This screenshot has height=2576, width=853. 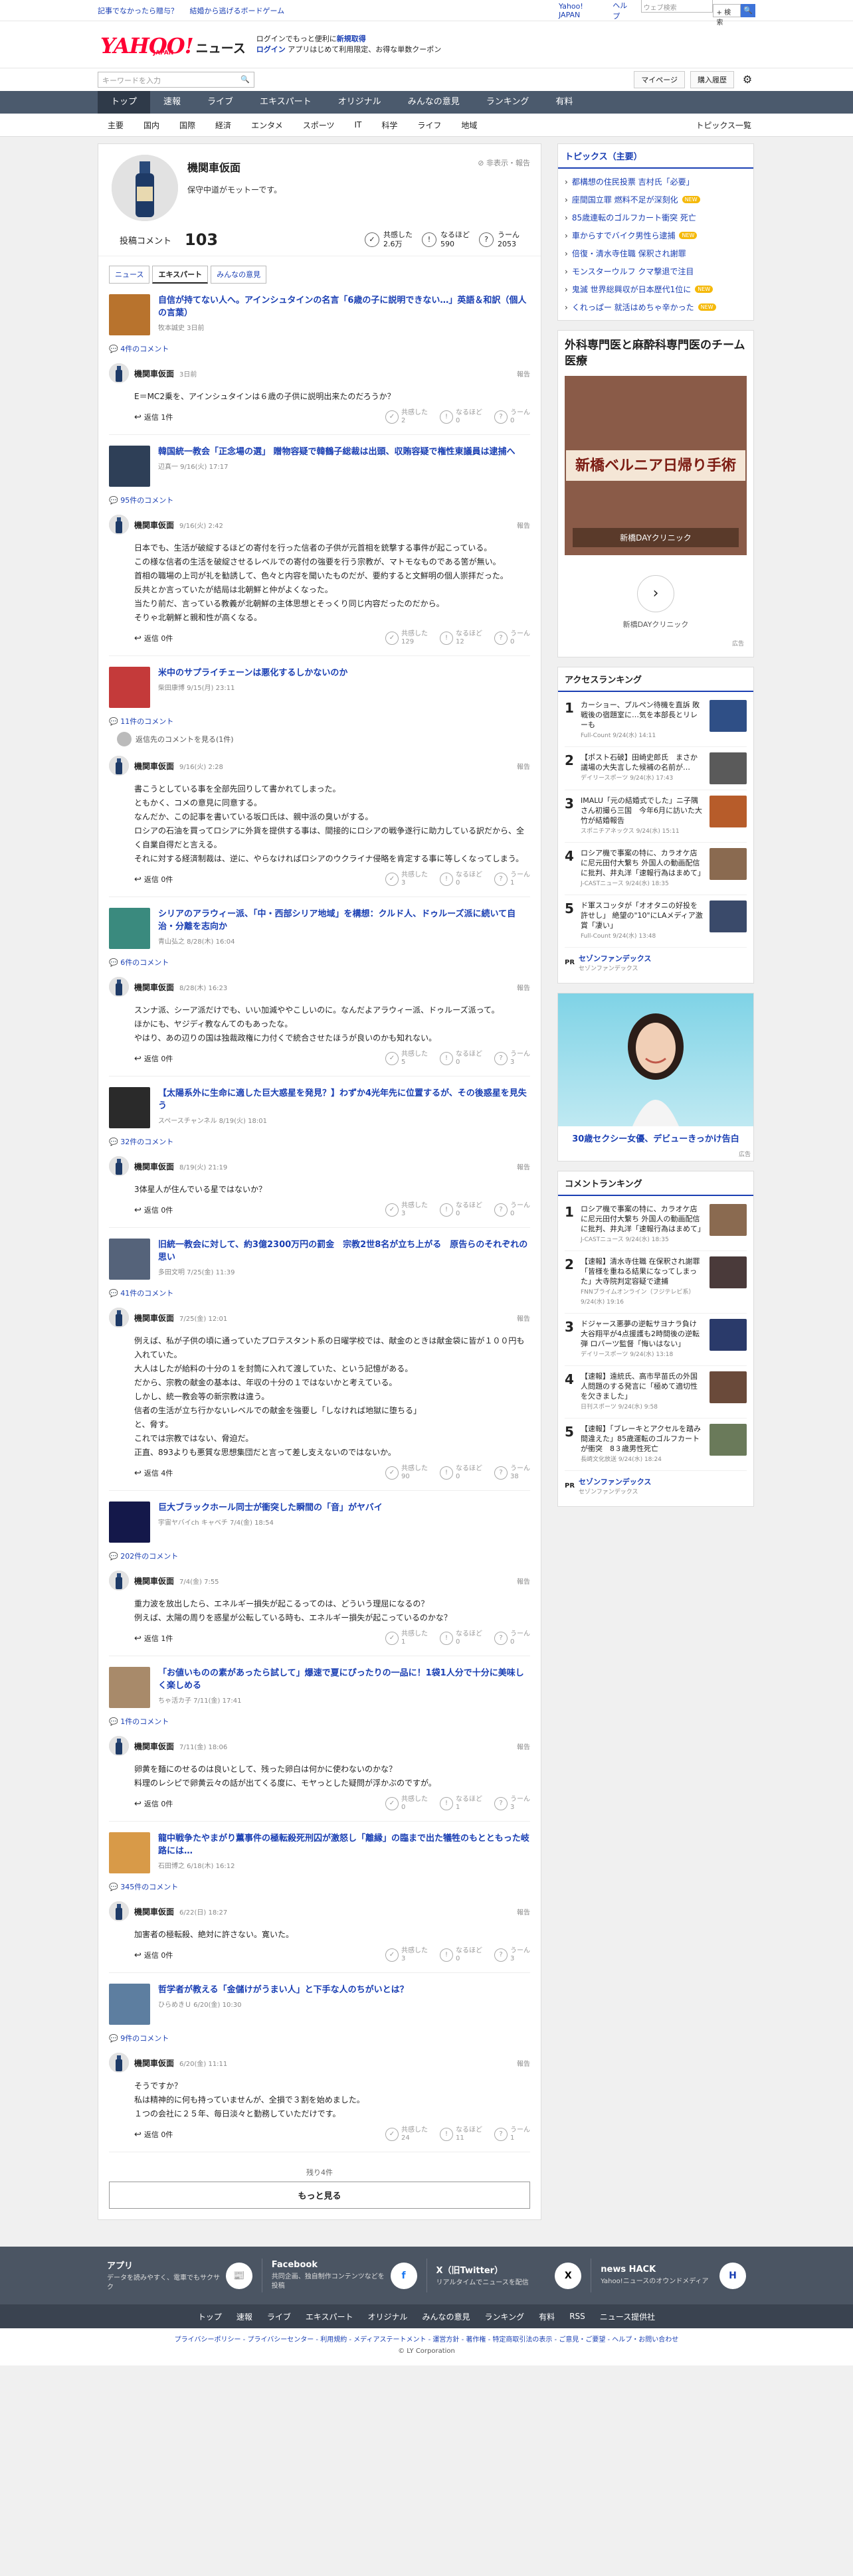 What do you see at coordinates (407, 1804) in the screenshot?
I see `reaction-button: ✓ 共感した 0` at bounding box center [407, 1804].